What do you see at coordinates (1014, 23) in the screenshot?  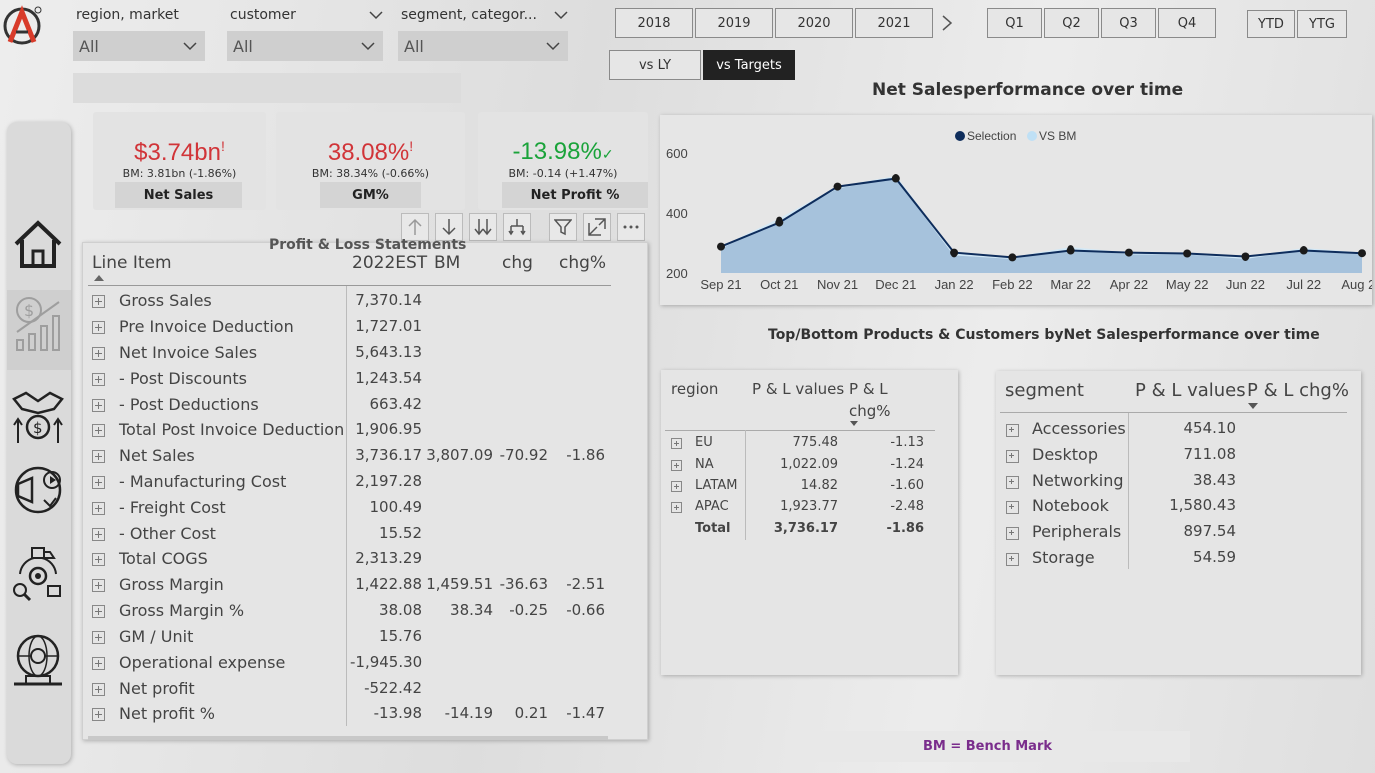 I see `quarter-q1-button: Q1` at bounding box center [1014, 23].